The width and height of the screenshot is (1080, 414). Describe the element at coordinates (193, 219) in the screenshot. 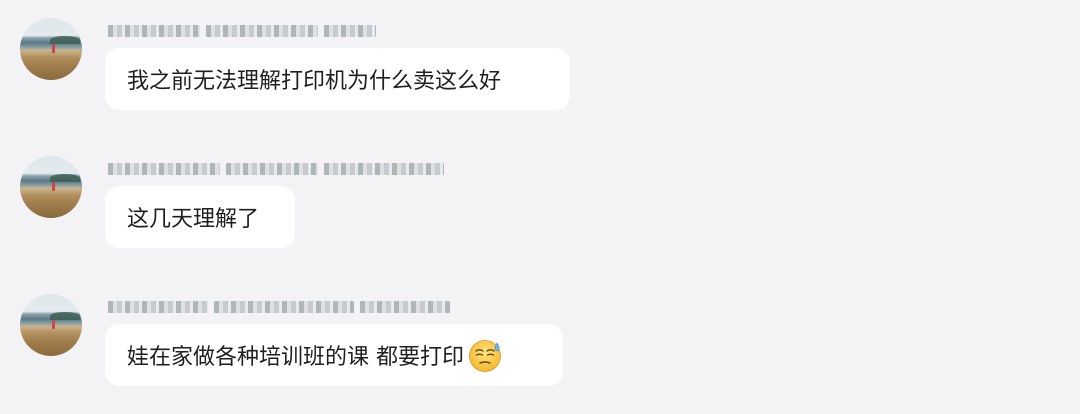

I see `message-text: 这几天理解了` at that location.